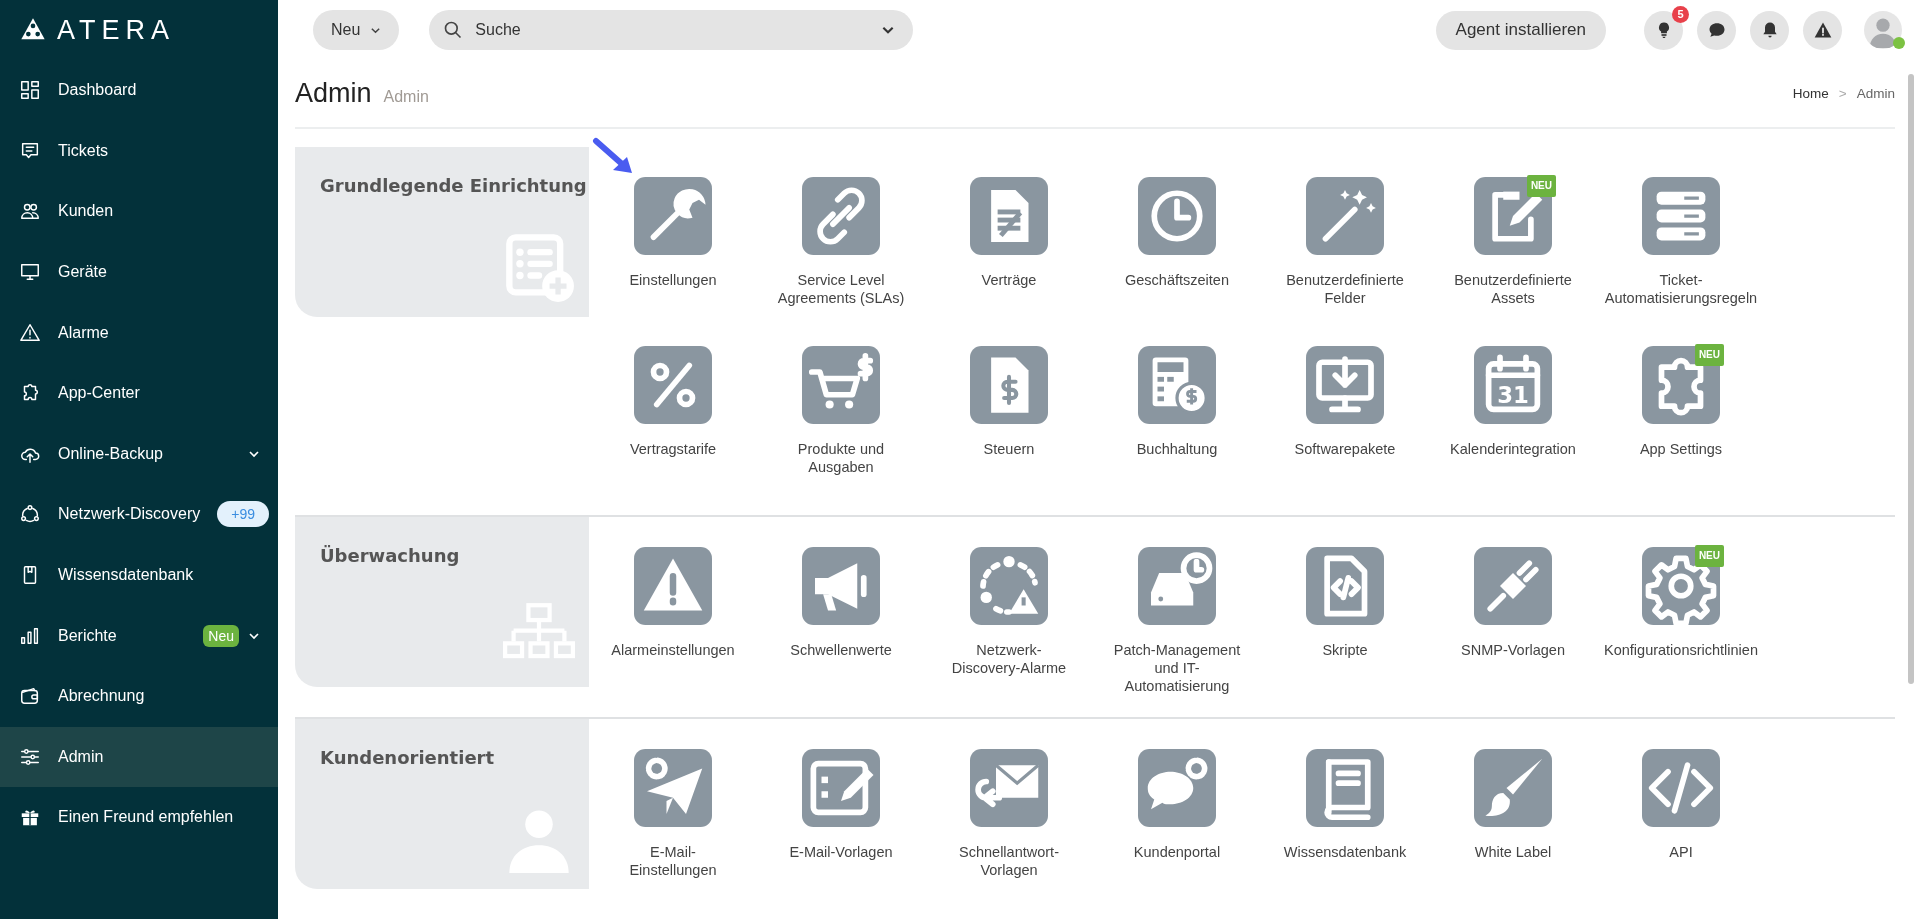  What do you see at coordinates (221, 635) in the screenshot?
I see `new-badge: Neu` at bounding box center [221, 635].